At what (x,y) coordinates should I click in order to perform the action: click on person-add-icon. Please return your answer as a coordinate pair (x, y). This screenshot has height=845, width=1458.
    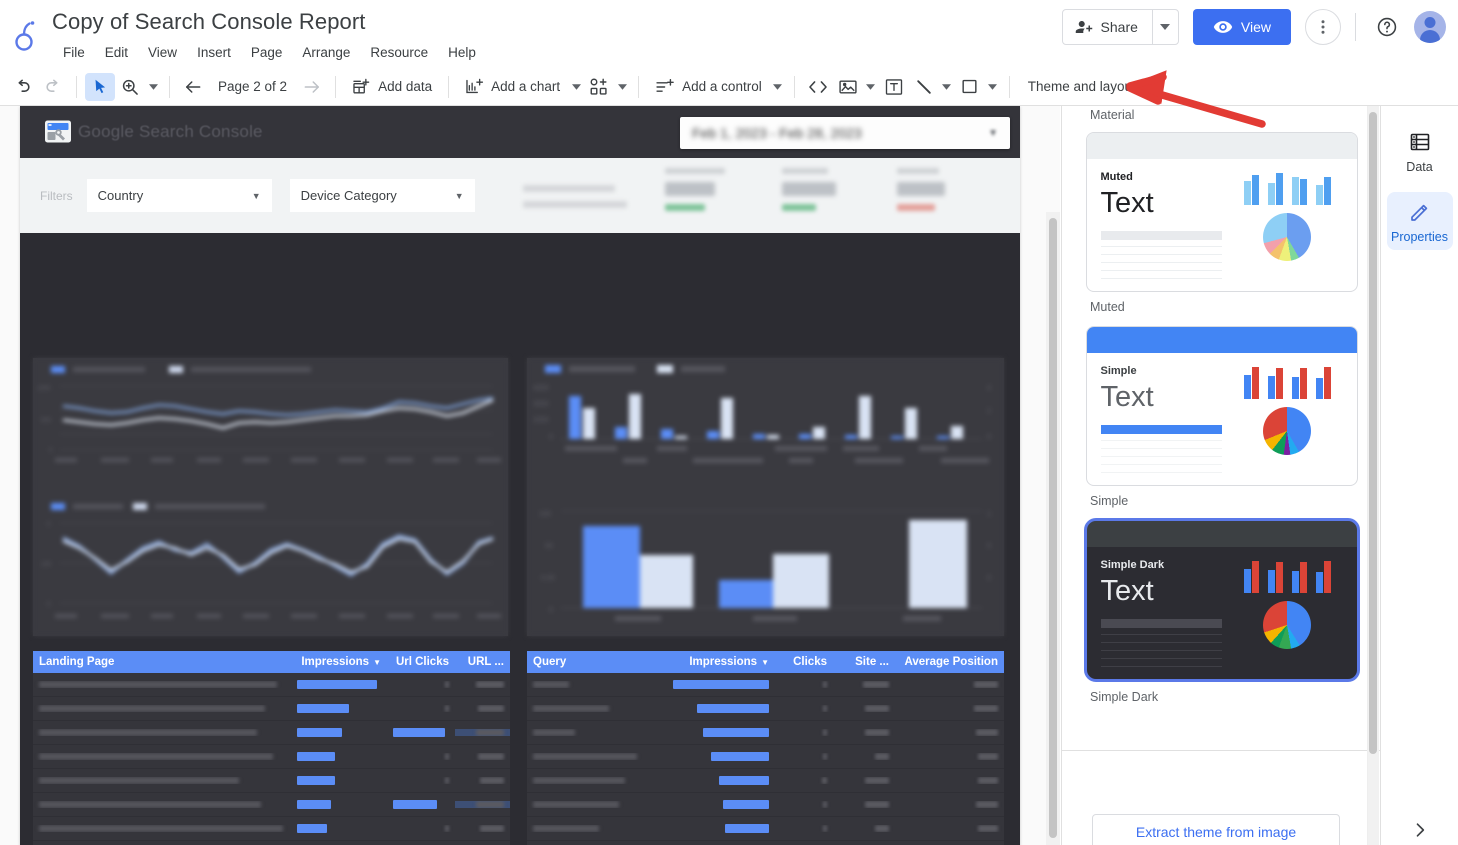
    Looking at the image, I should click on (1083, 27).